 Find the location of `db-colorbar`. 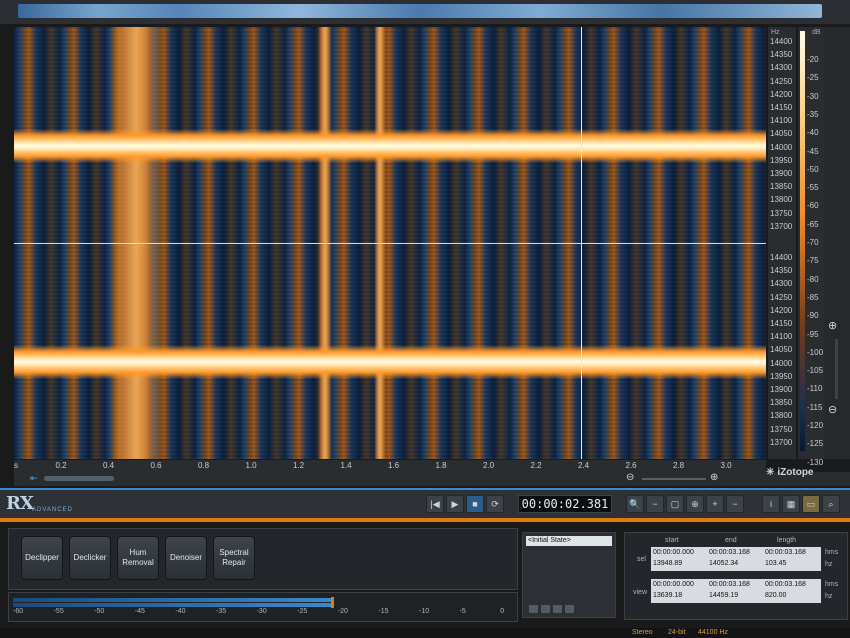

db-colorbar is located at coordinates (802, 241).